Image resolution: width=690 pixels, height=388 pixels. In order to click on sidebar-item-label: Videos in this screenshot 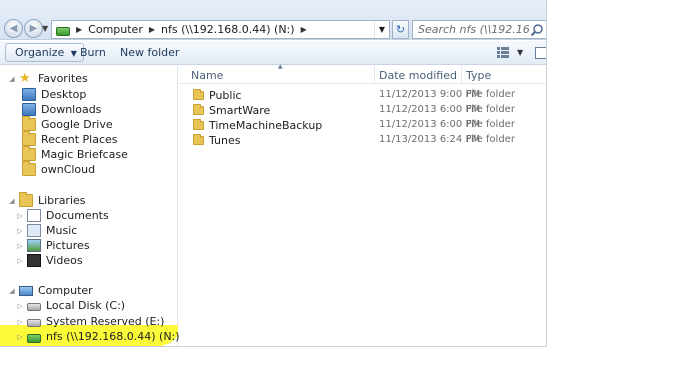, I will do `click(64, 260)`.